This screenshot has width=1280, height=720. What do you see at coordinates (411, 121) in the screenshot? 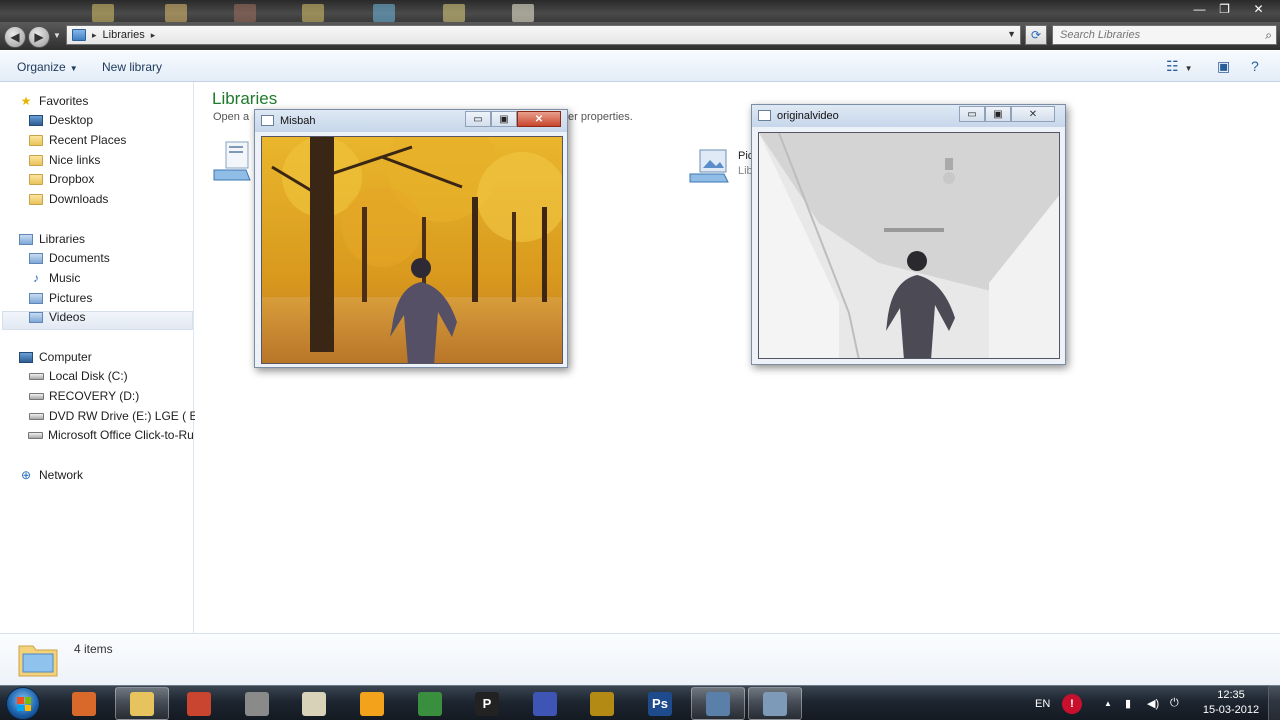
I see `window-title-bar: Misbah ▭ ▣ ✕` at bounding box center [411, 121].